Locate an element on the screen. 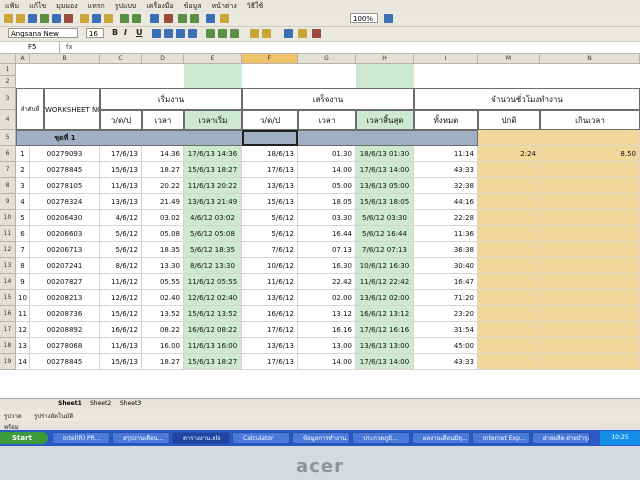  finish-time-cell: 14.00 is located at coordinates (327, 170).